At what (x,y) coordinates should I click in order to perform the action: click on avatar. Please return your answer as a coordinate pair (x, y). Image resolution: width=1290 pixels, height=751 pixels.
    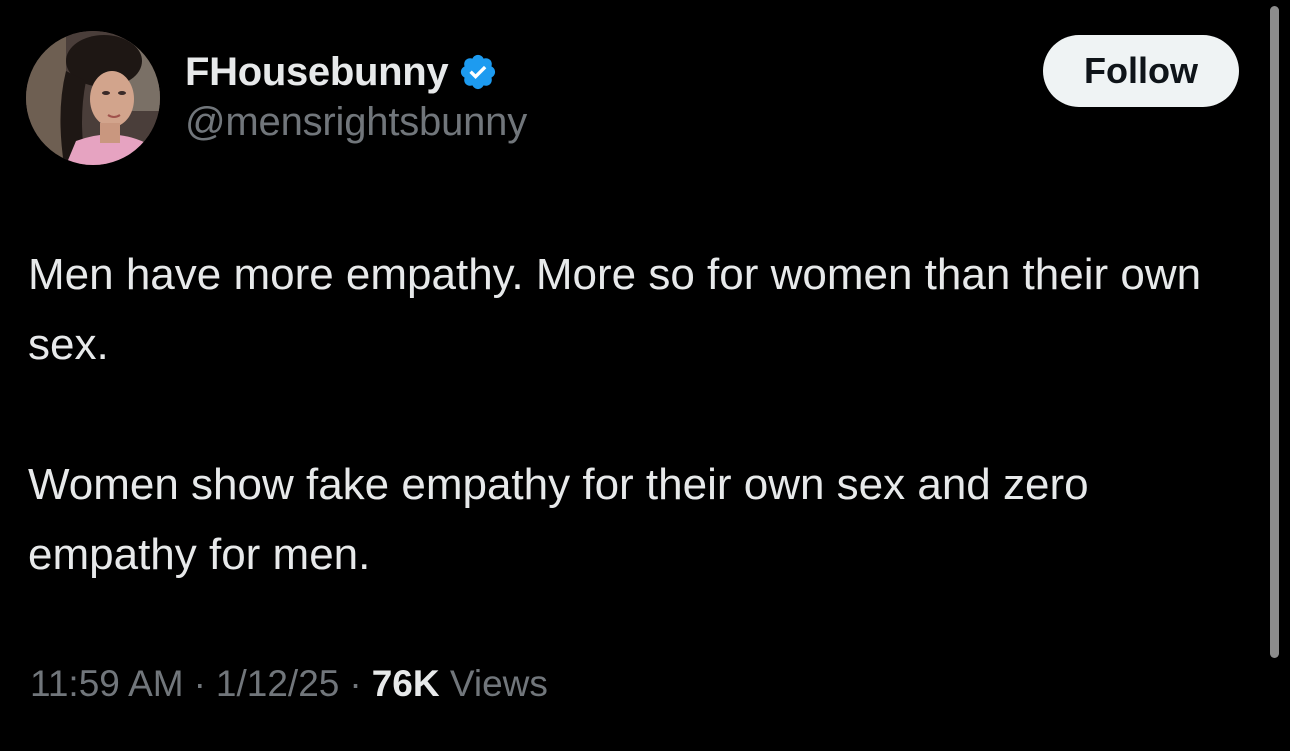
    Looking at the image, I should click on (93, 98).